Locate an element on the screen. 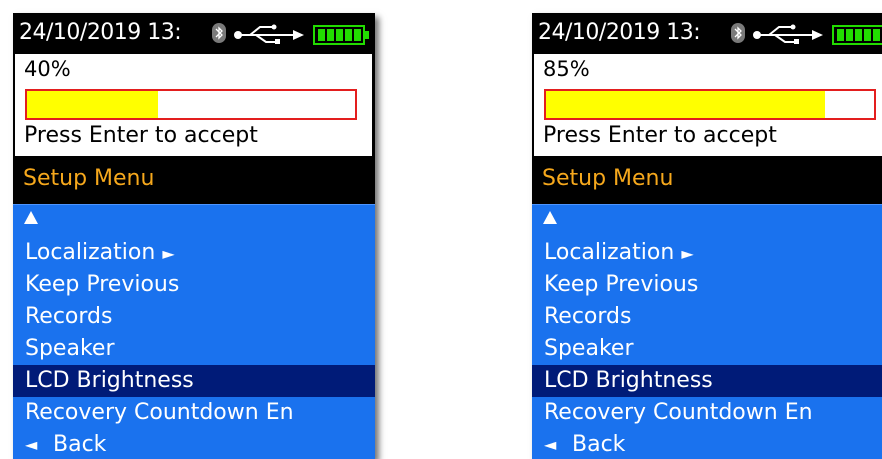 The image size is (882, 459). percent-value: 85% is located at coordinates (566, 69).